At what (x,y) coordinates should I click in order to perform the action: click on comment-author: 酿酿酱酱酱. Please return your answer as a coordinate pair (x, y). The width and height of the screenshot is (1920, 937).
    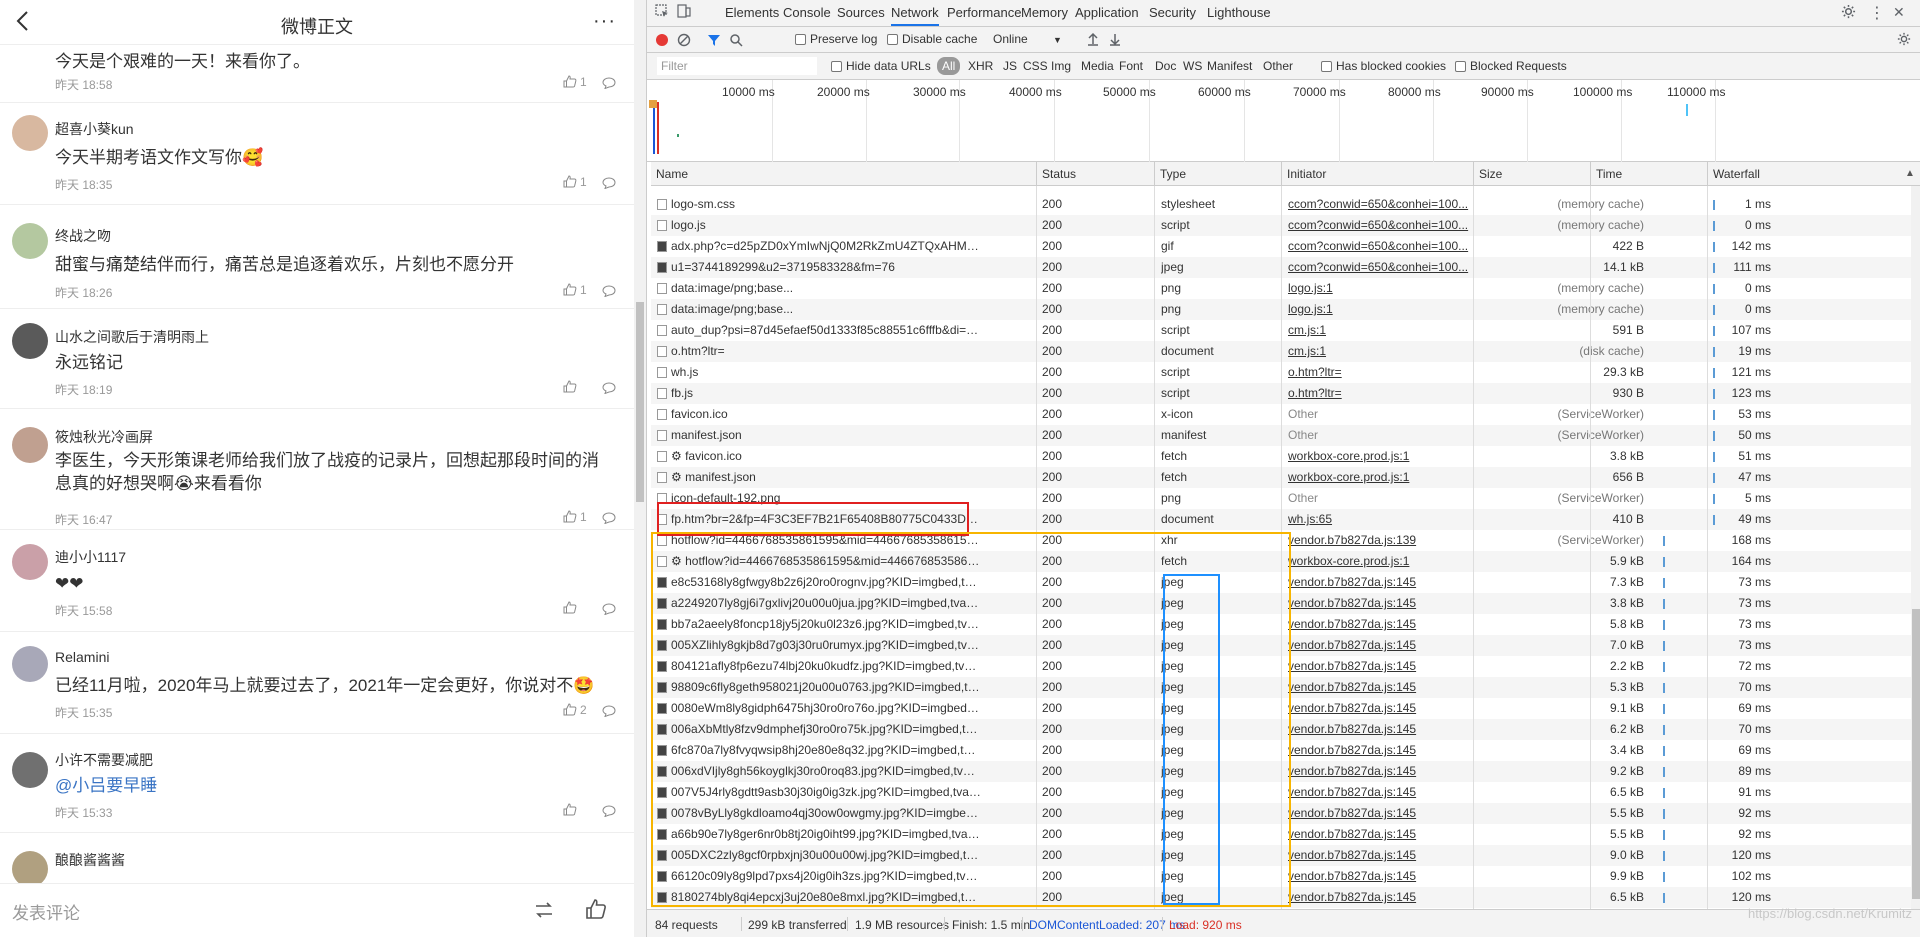
    Looking at the image, I should click on (90, 860).